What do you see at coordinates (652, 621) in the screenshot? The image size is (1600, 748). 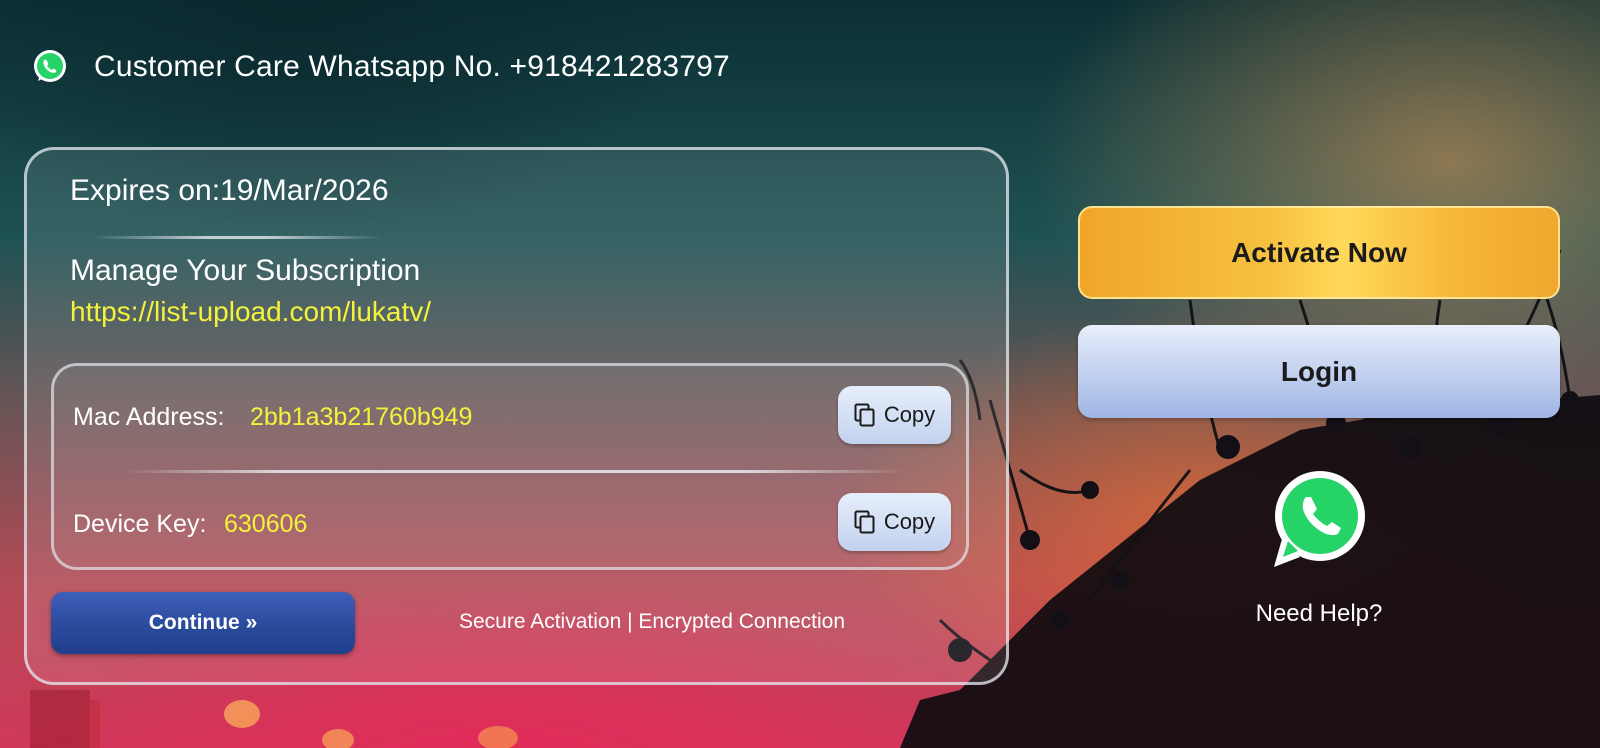 I see `secure-connection-text: Secure Activation | Encrypted Connection` at bounding box center [652, 621].